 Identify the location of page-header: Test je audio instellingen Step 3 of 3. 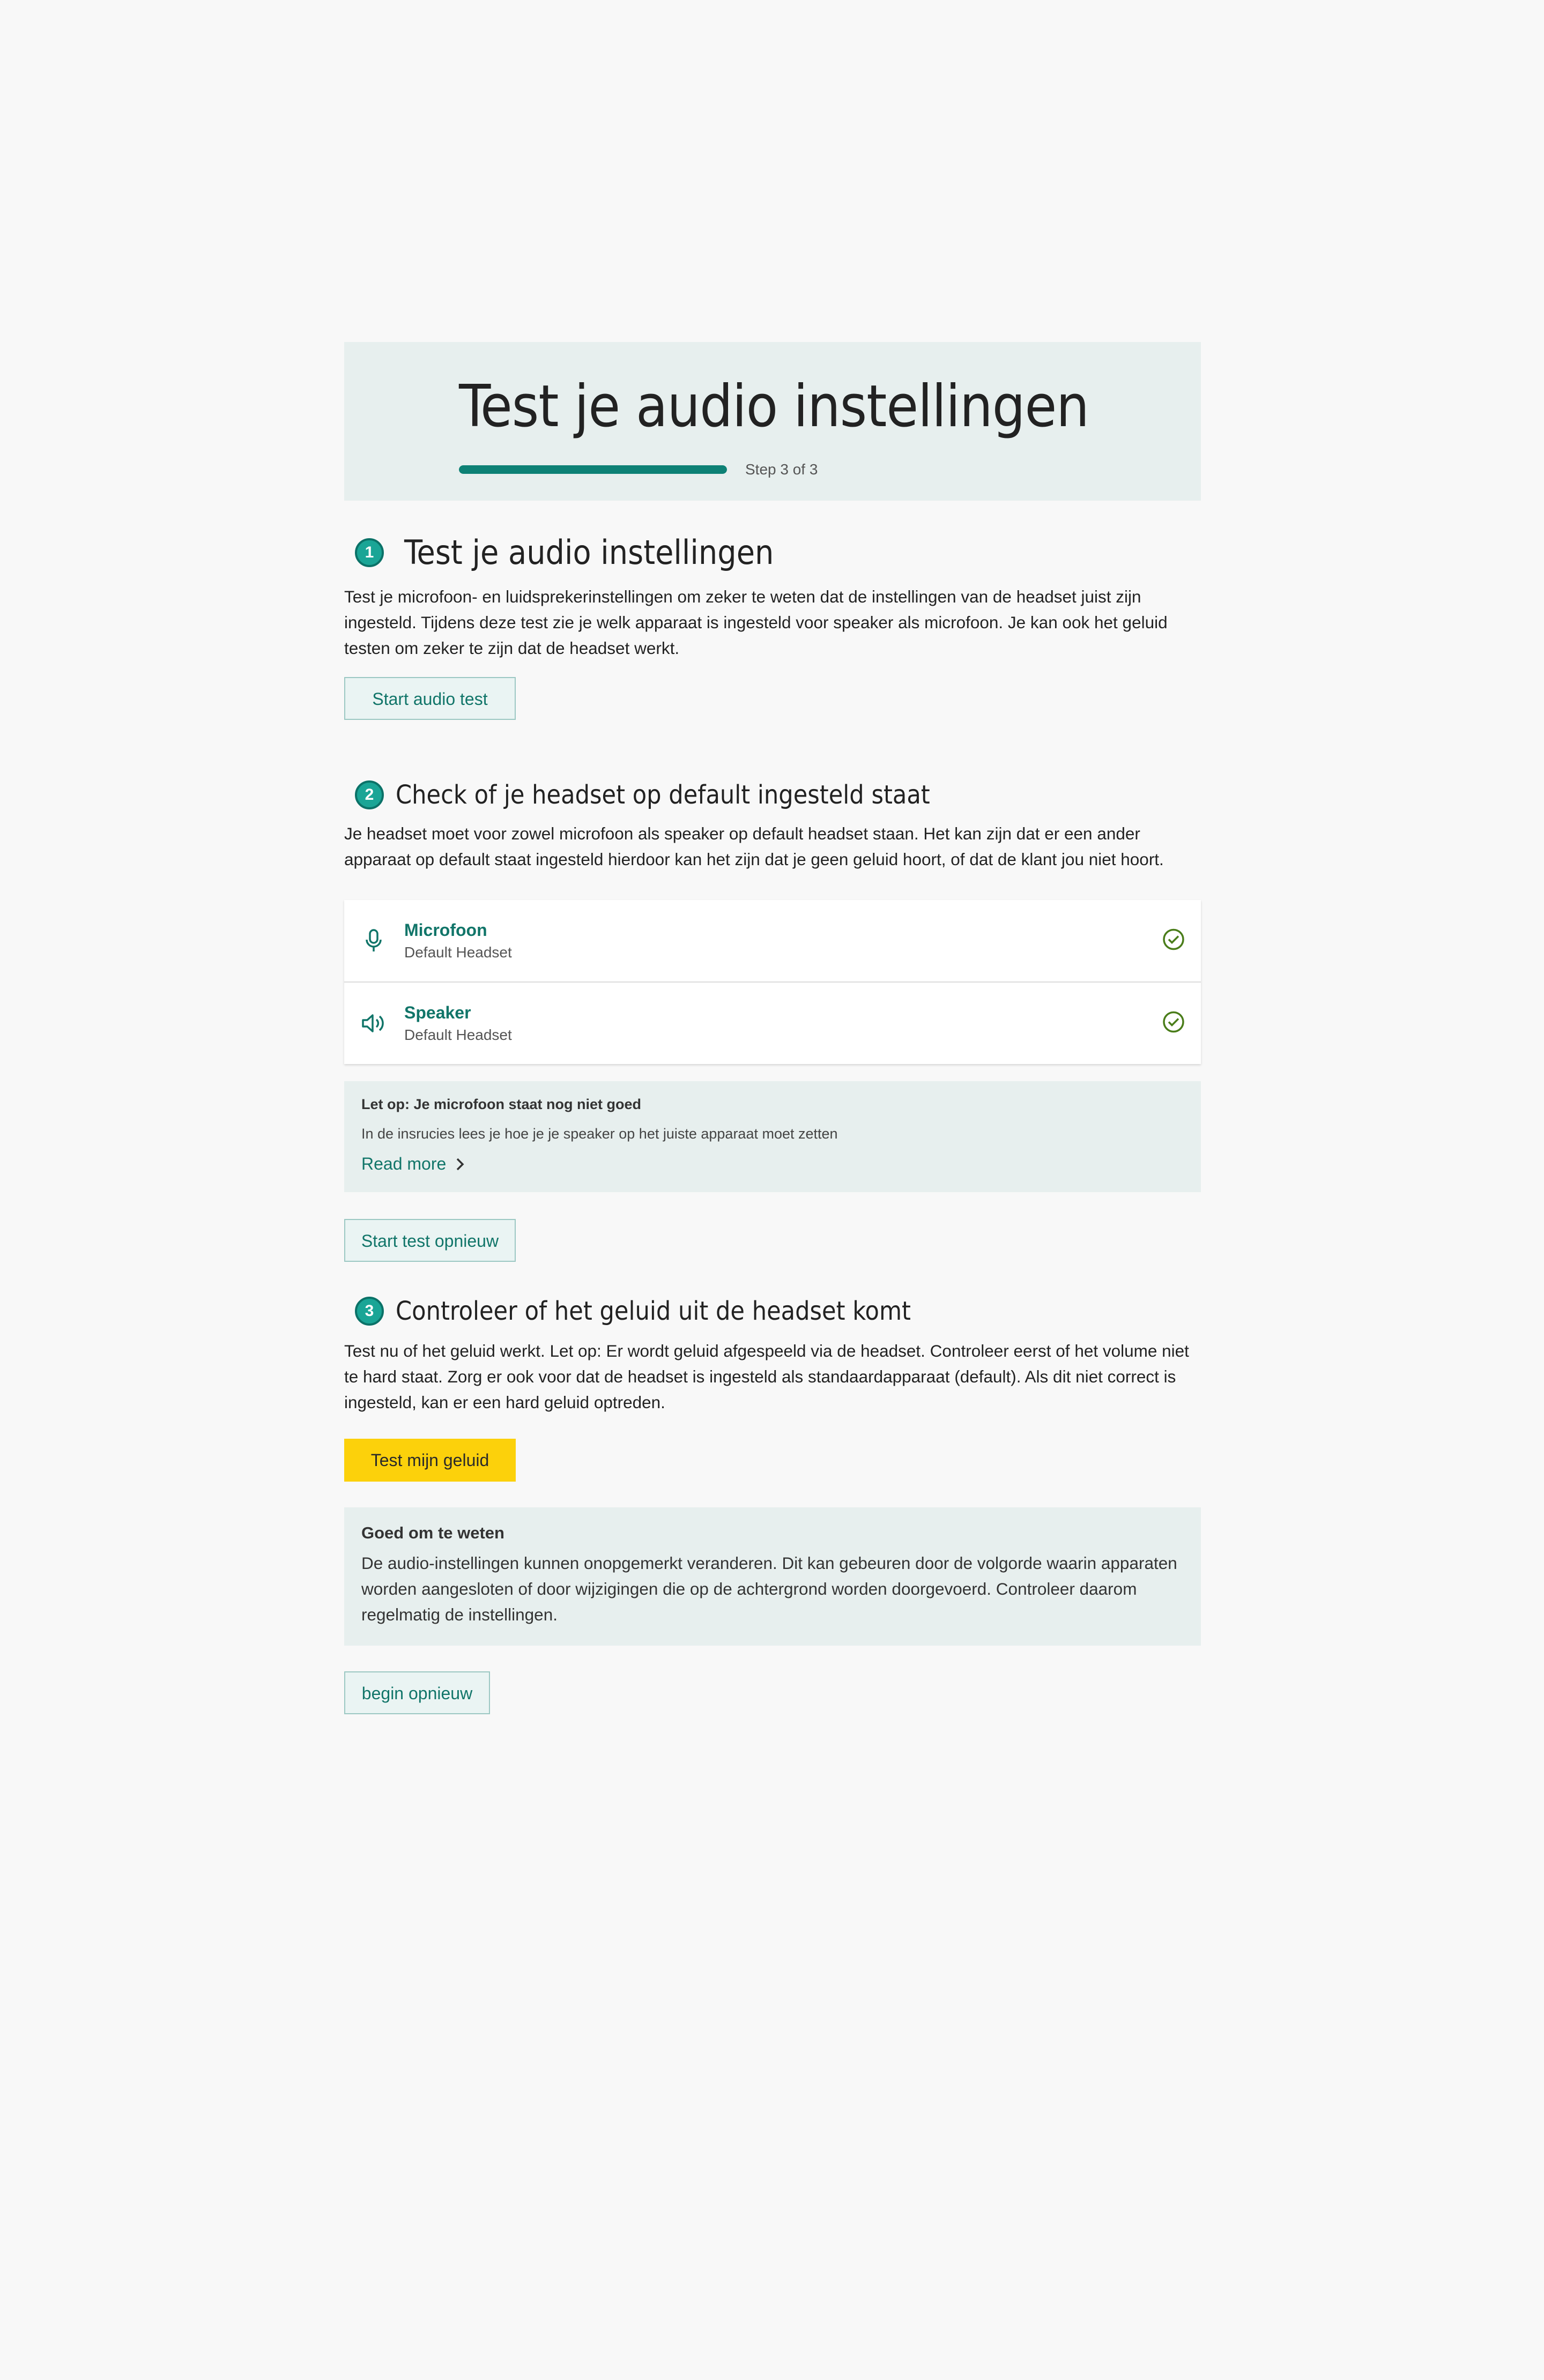
(772, 421).